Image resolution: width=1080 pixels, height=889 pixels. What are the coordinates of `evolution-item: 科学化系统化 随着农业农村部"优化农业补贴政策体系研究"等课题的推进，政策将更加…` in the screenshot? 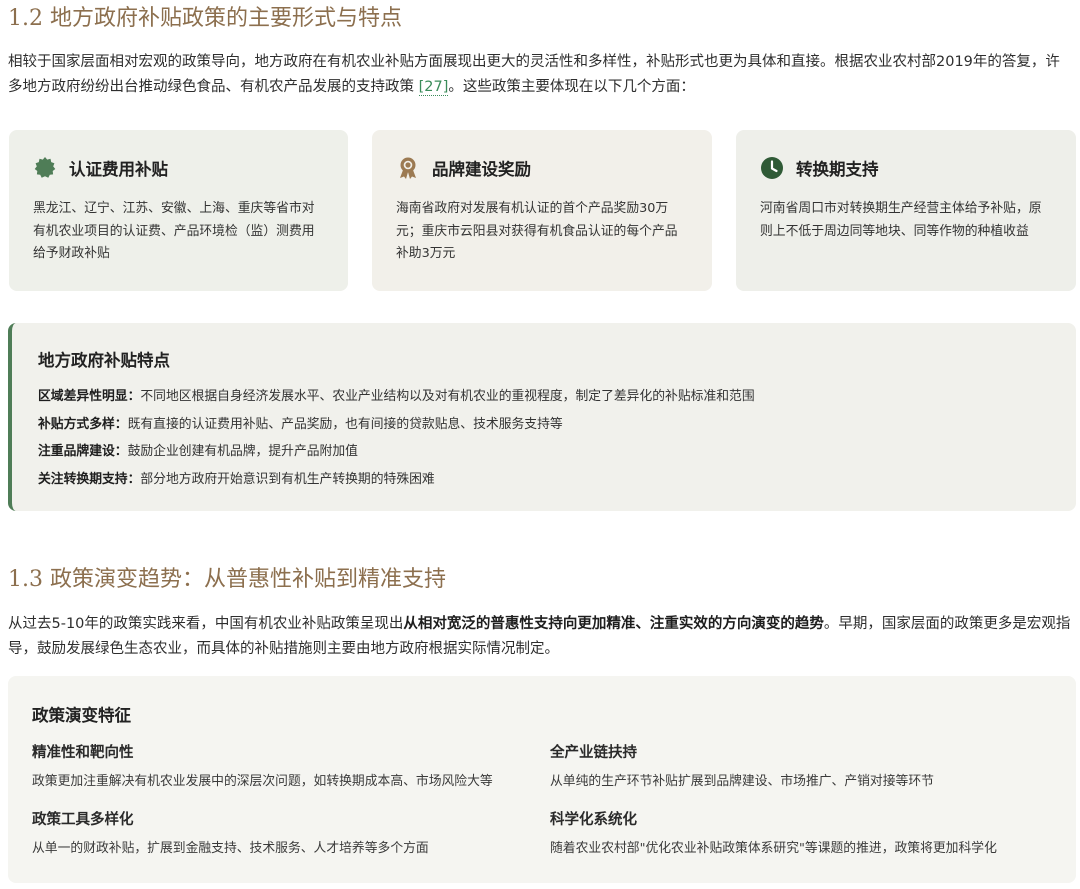 It's located at (805, 834).